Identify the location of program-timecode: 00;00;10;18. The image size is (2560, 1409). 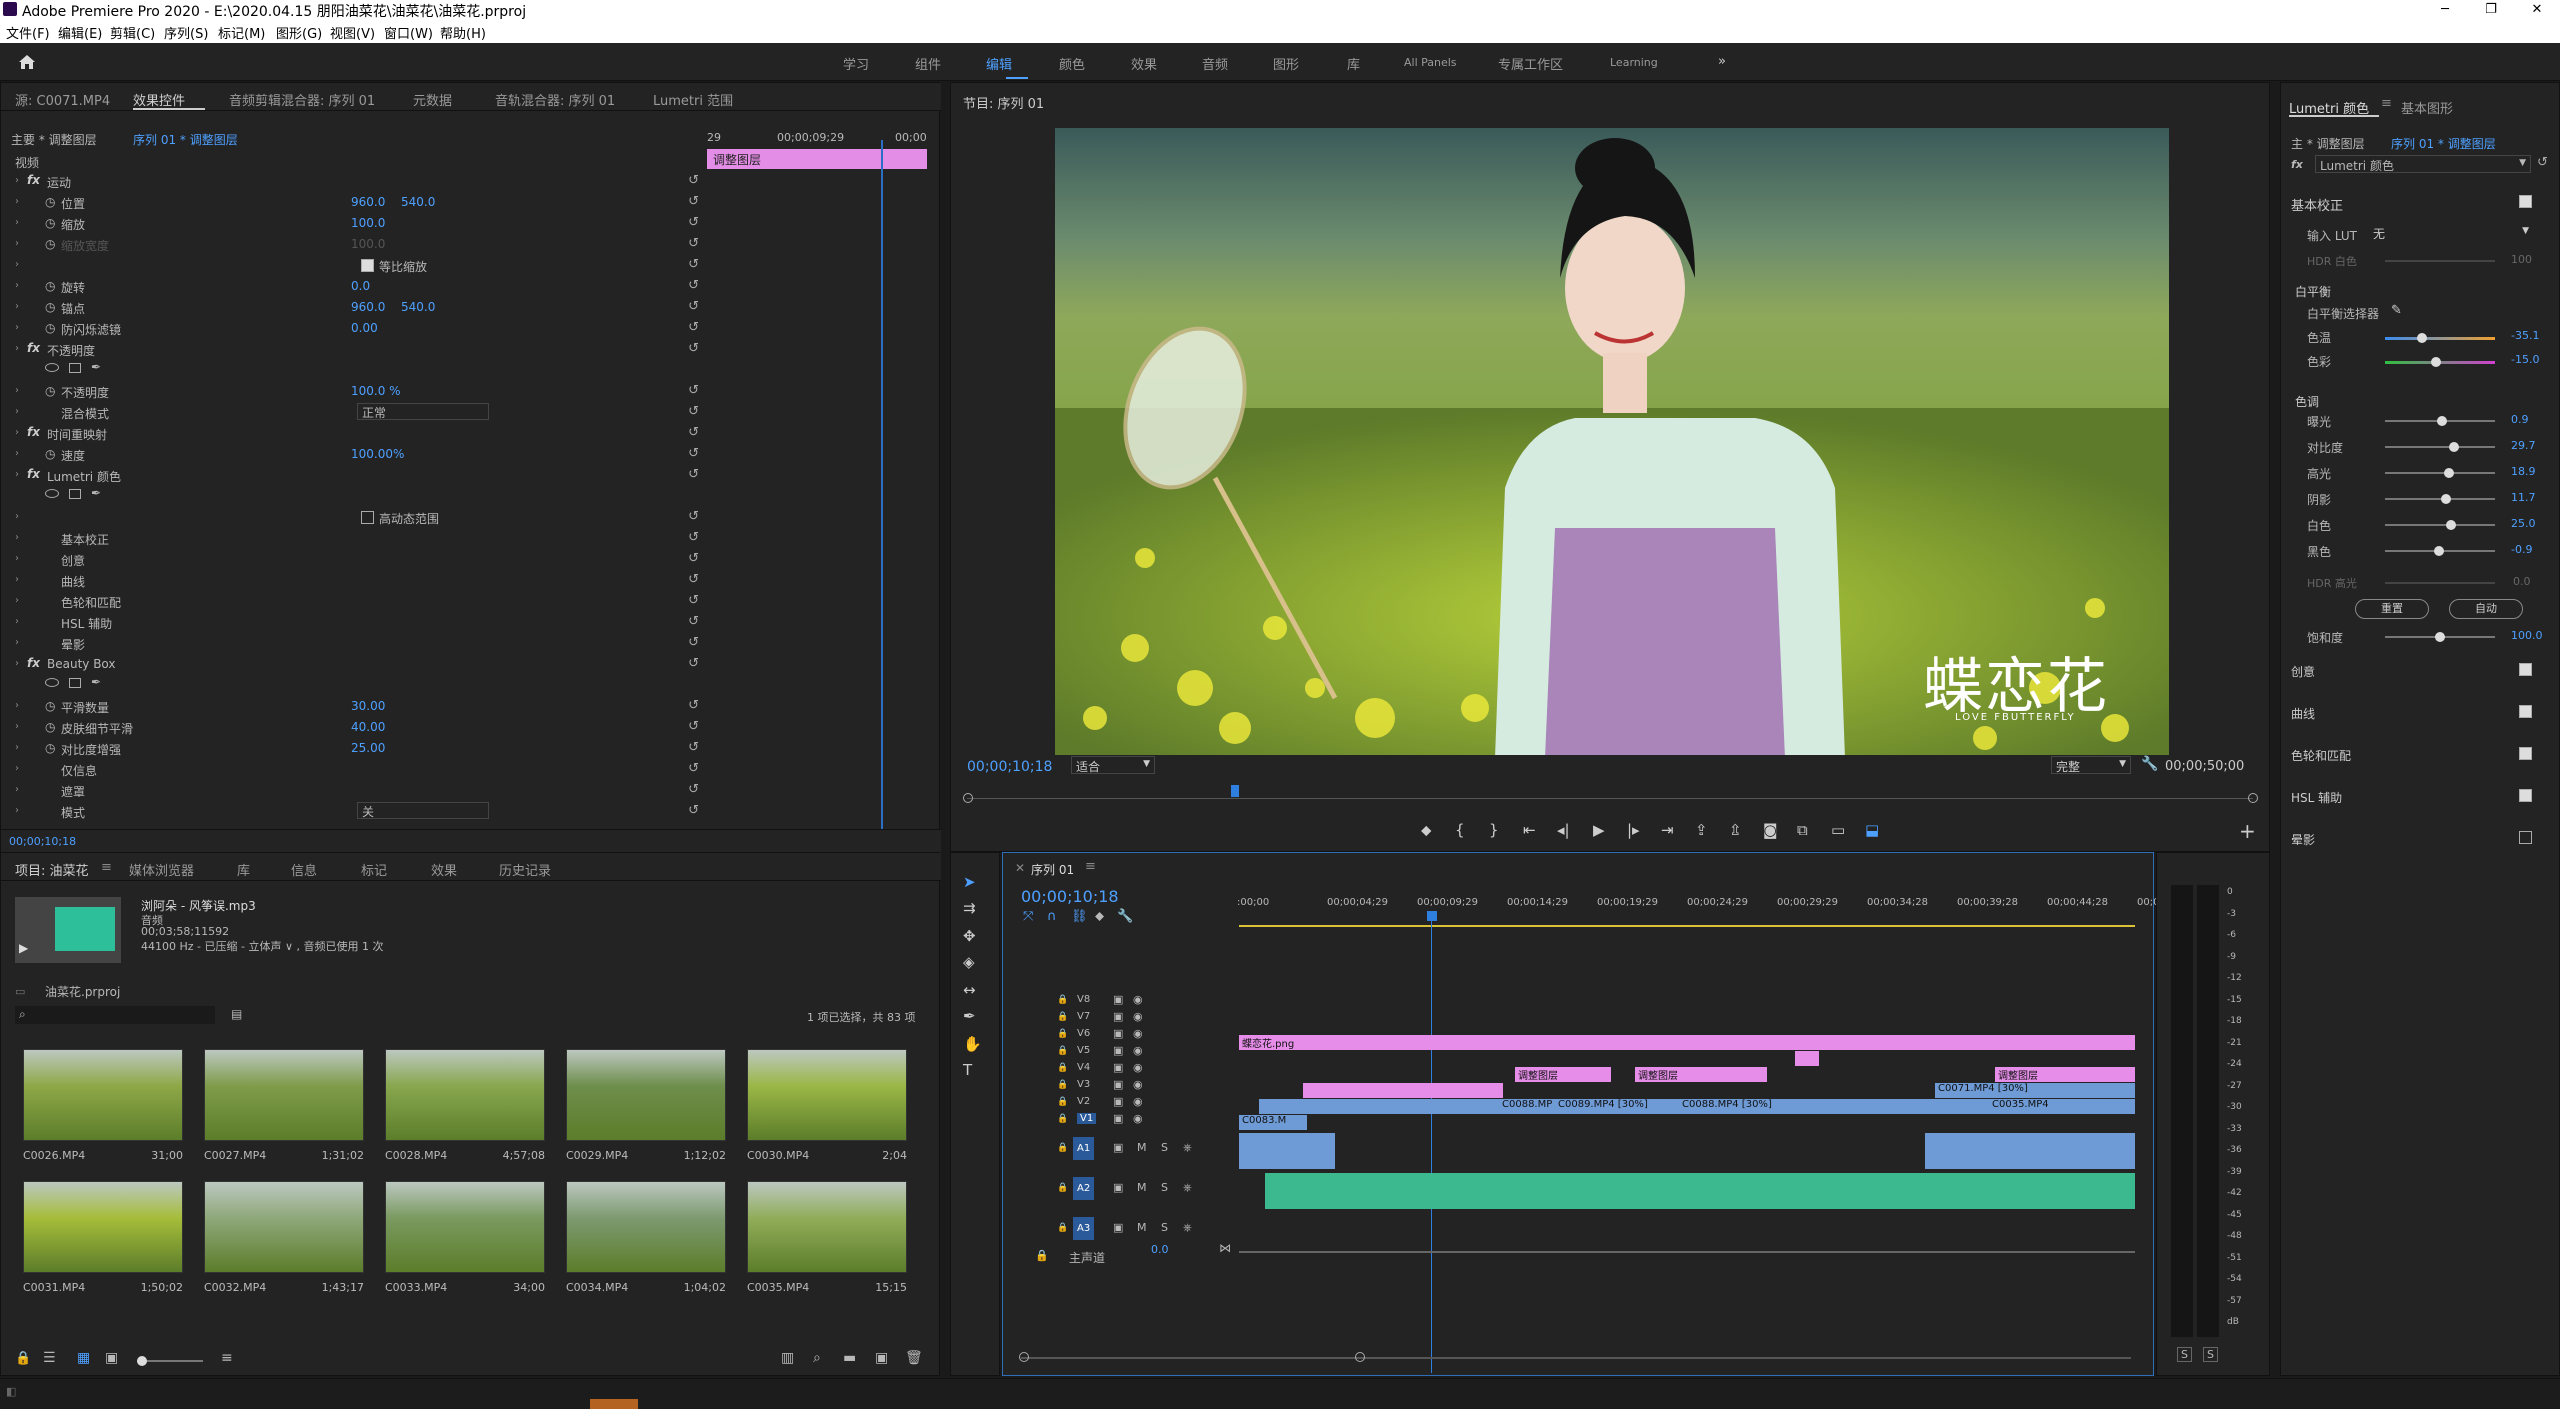
(1009, 767).